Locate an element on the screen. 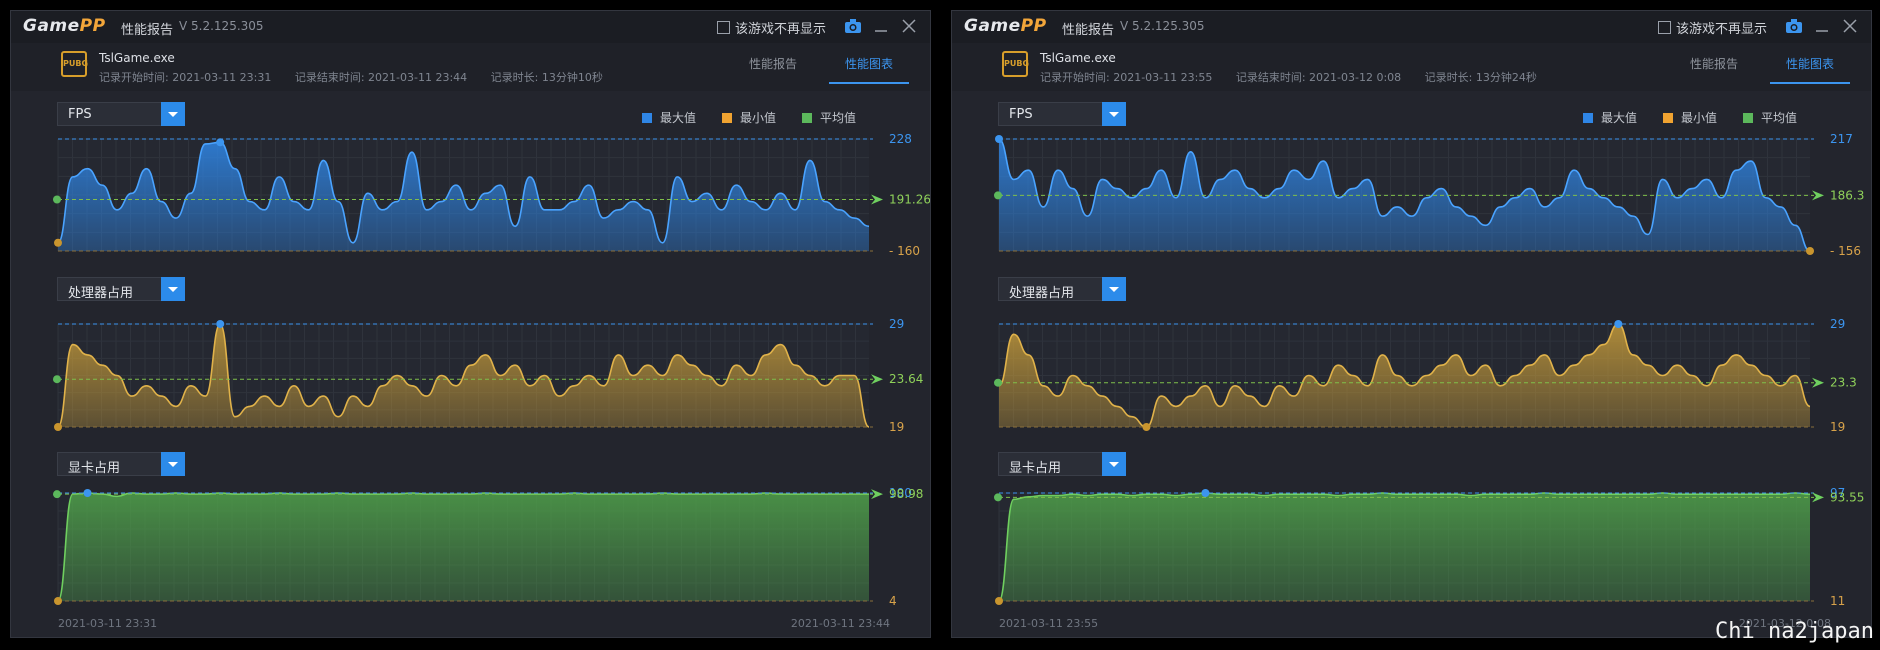 Image resolution: width=1880 pixels, height=650 pixels. chart-gpu: 9793.5511 is located at coordinates (1429, 547).